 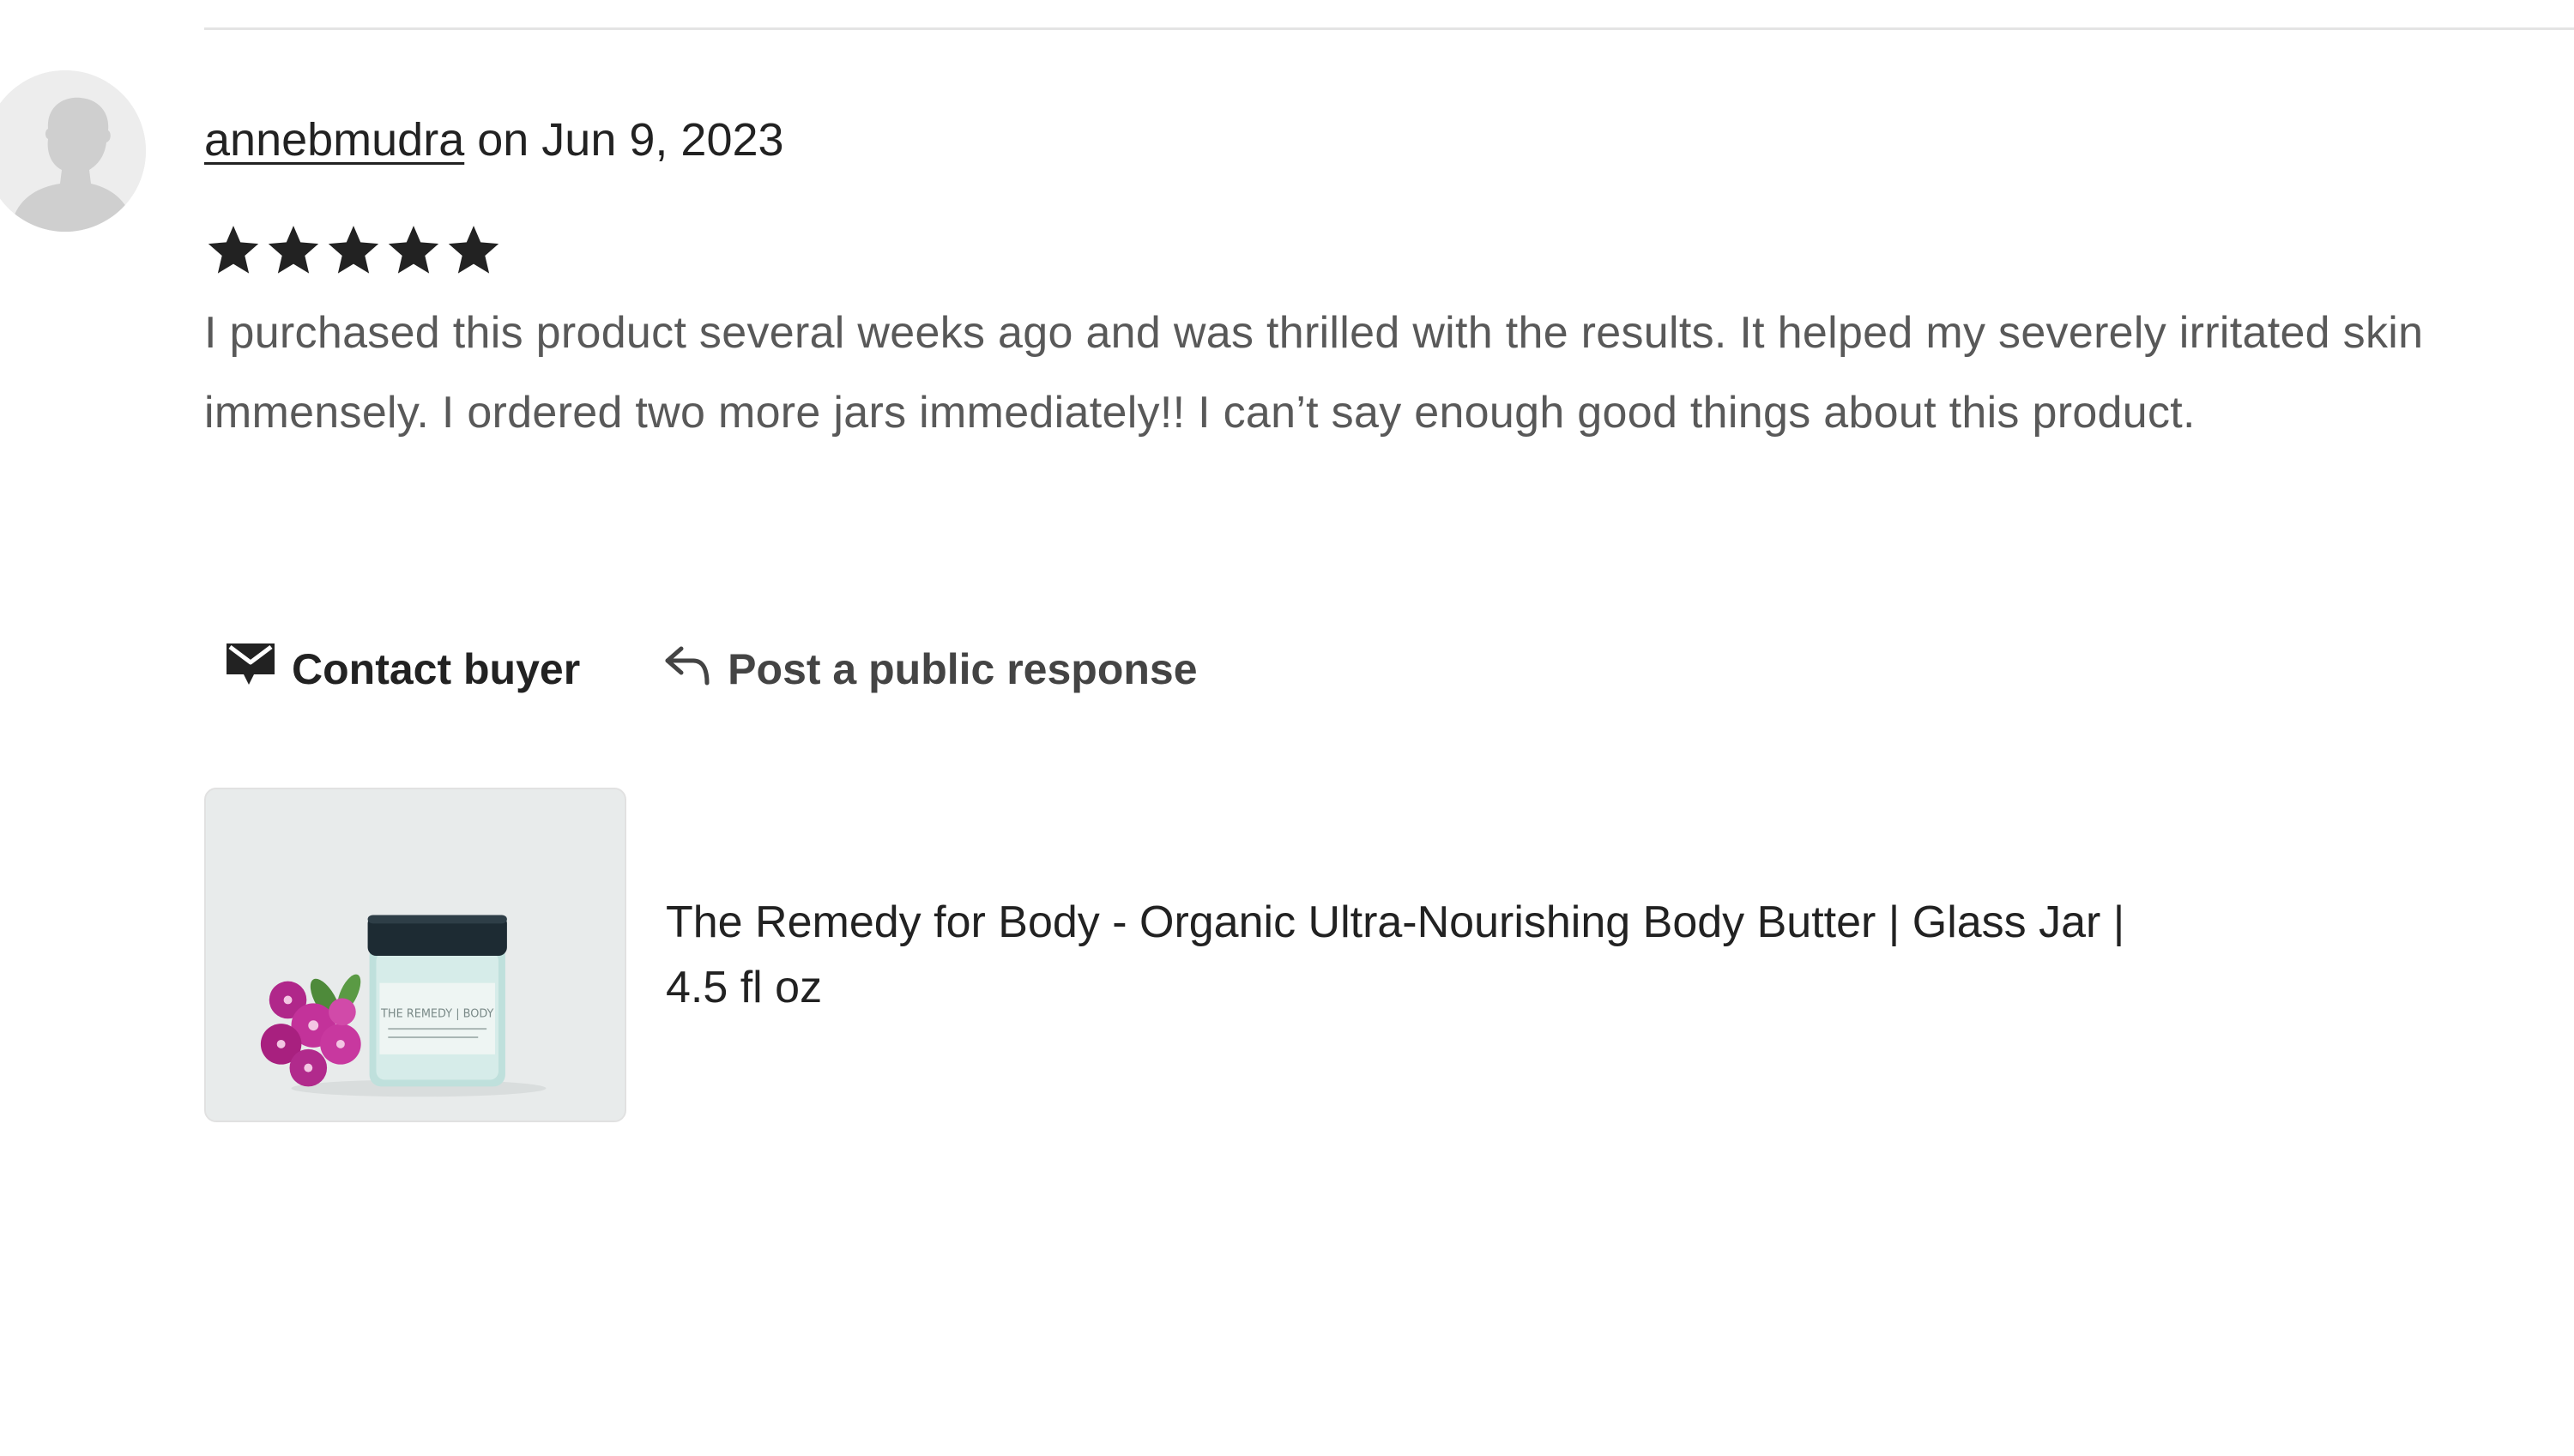 I want to click on product-image: THE REMEDY | BODY, so click(x=415, y=955).